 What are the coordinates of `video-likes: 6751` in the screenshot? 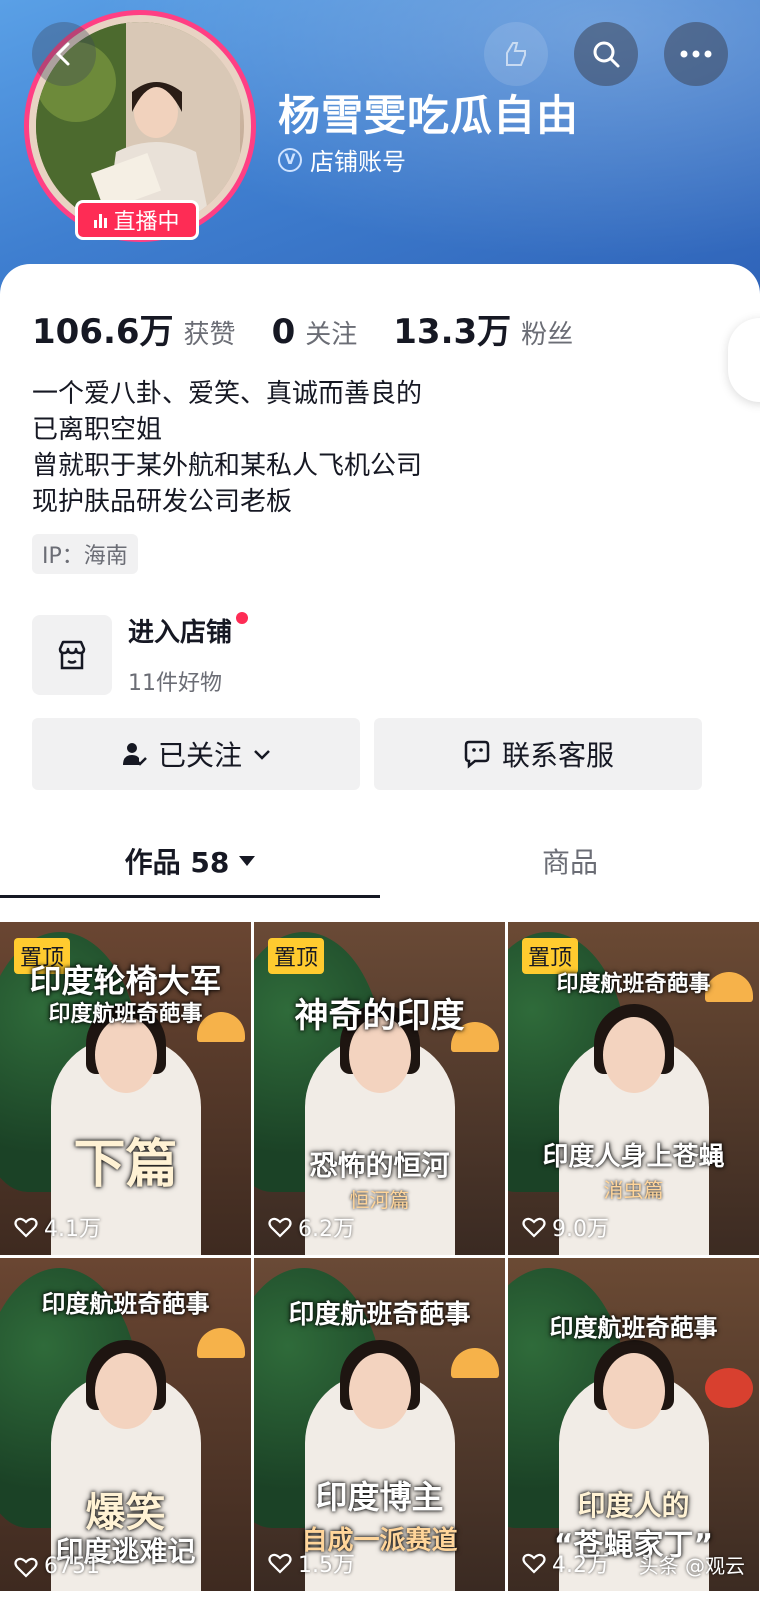 It's located at (57, 1566).